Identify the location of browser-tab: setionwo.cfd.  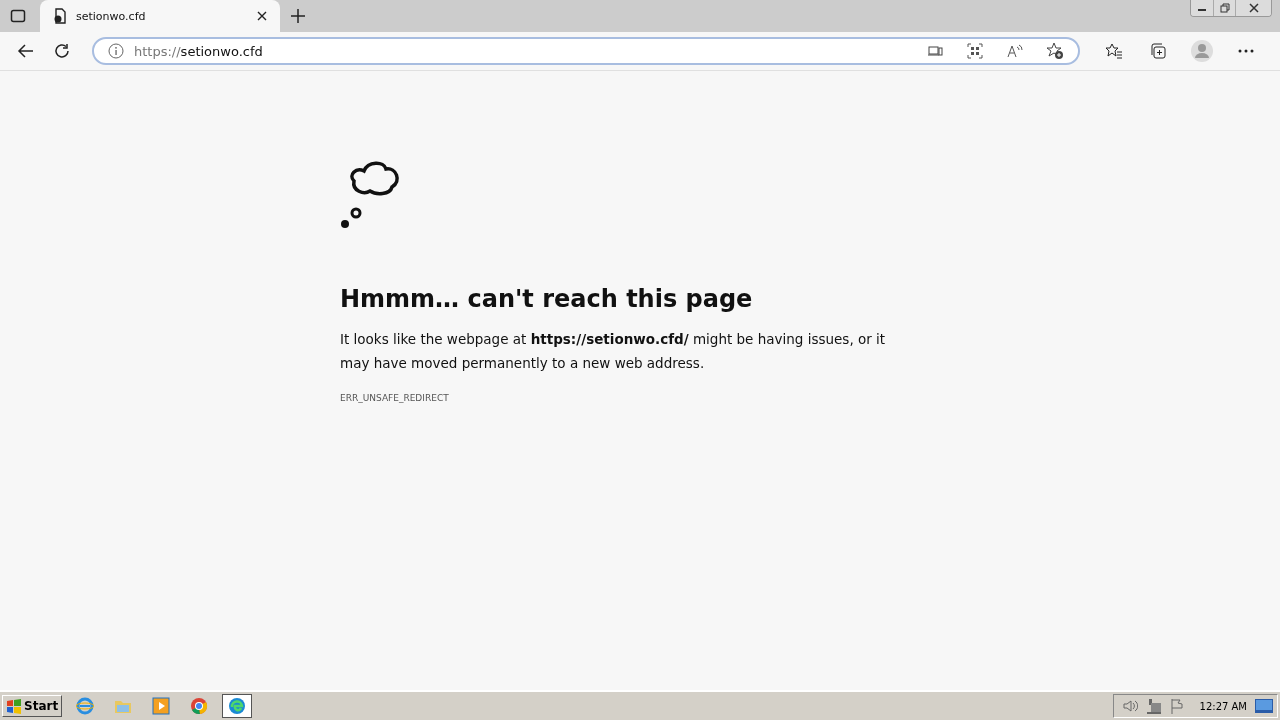
(160, 16).